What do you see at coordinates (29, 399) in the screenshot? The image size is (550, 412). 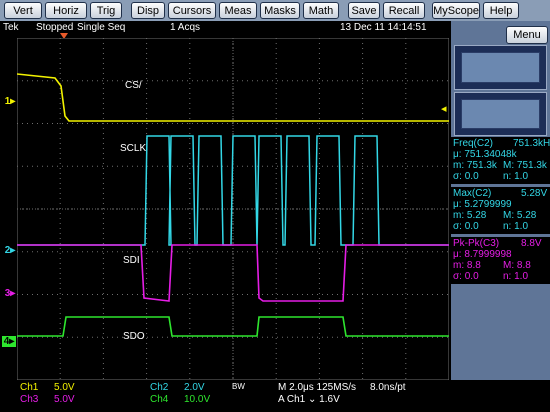 I see `ch3-label: Ch3` at bounding box center [29, 399].